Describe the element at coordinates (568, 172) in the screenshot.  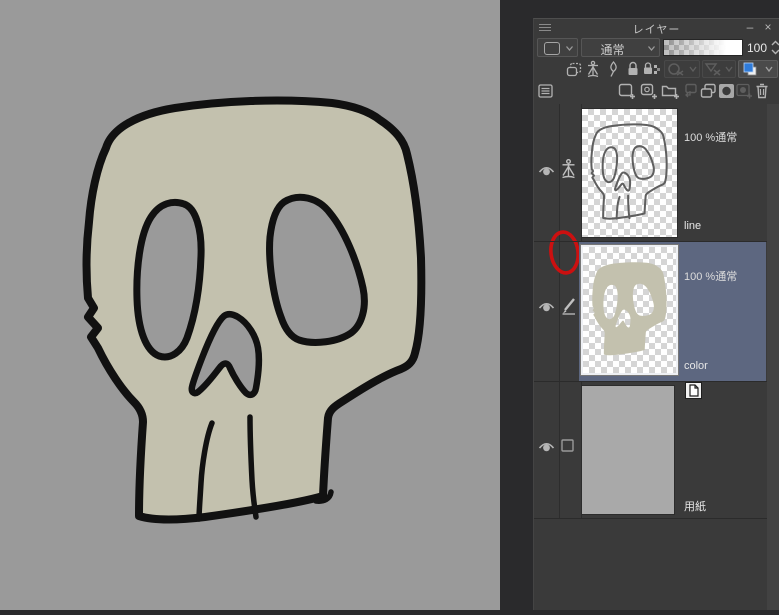
I see `draft-layer-status-icon` at that location.